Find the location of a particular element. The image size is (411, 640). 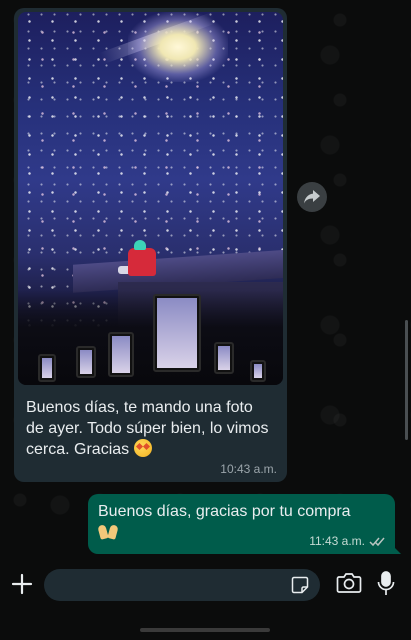

message-input-container is located at coordinates (182, 585).